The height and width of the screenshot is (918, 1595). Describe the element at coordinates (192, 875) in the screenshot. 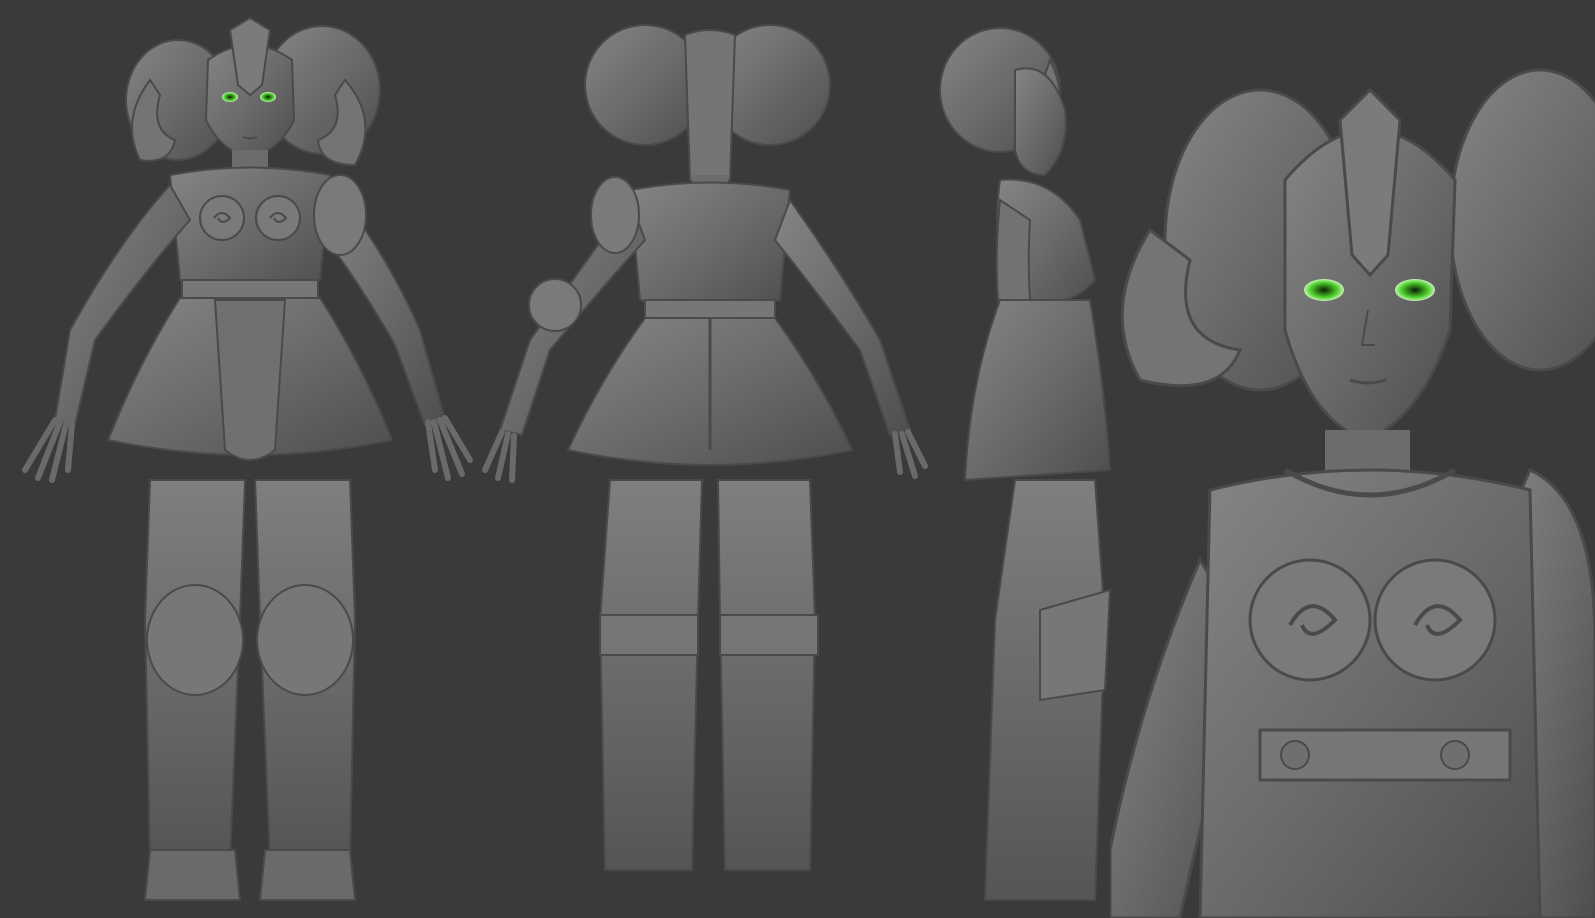

I see `boot-left` at that location.